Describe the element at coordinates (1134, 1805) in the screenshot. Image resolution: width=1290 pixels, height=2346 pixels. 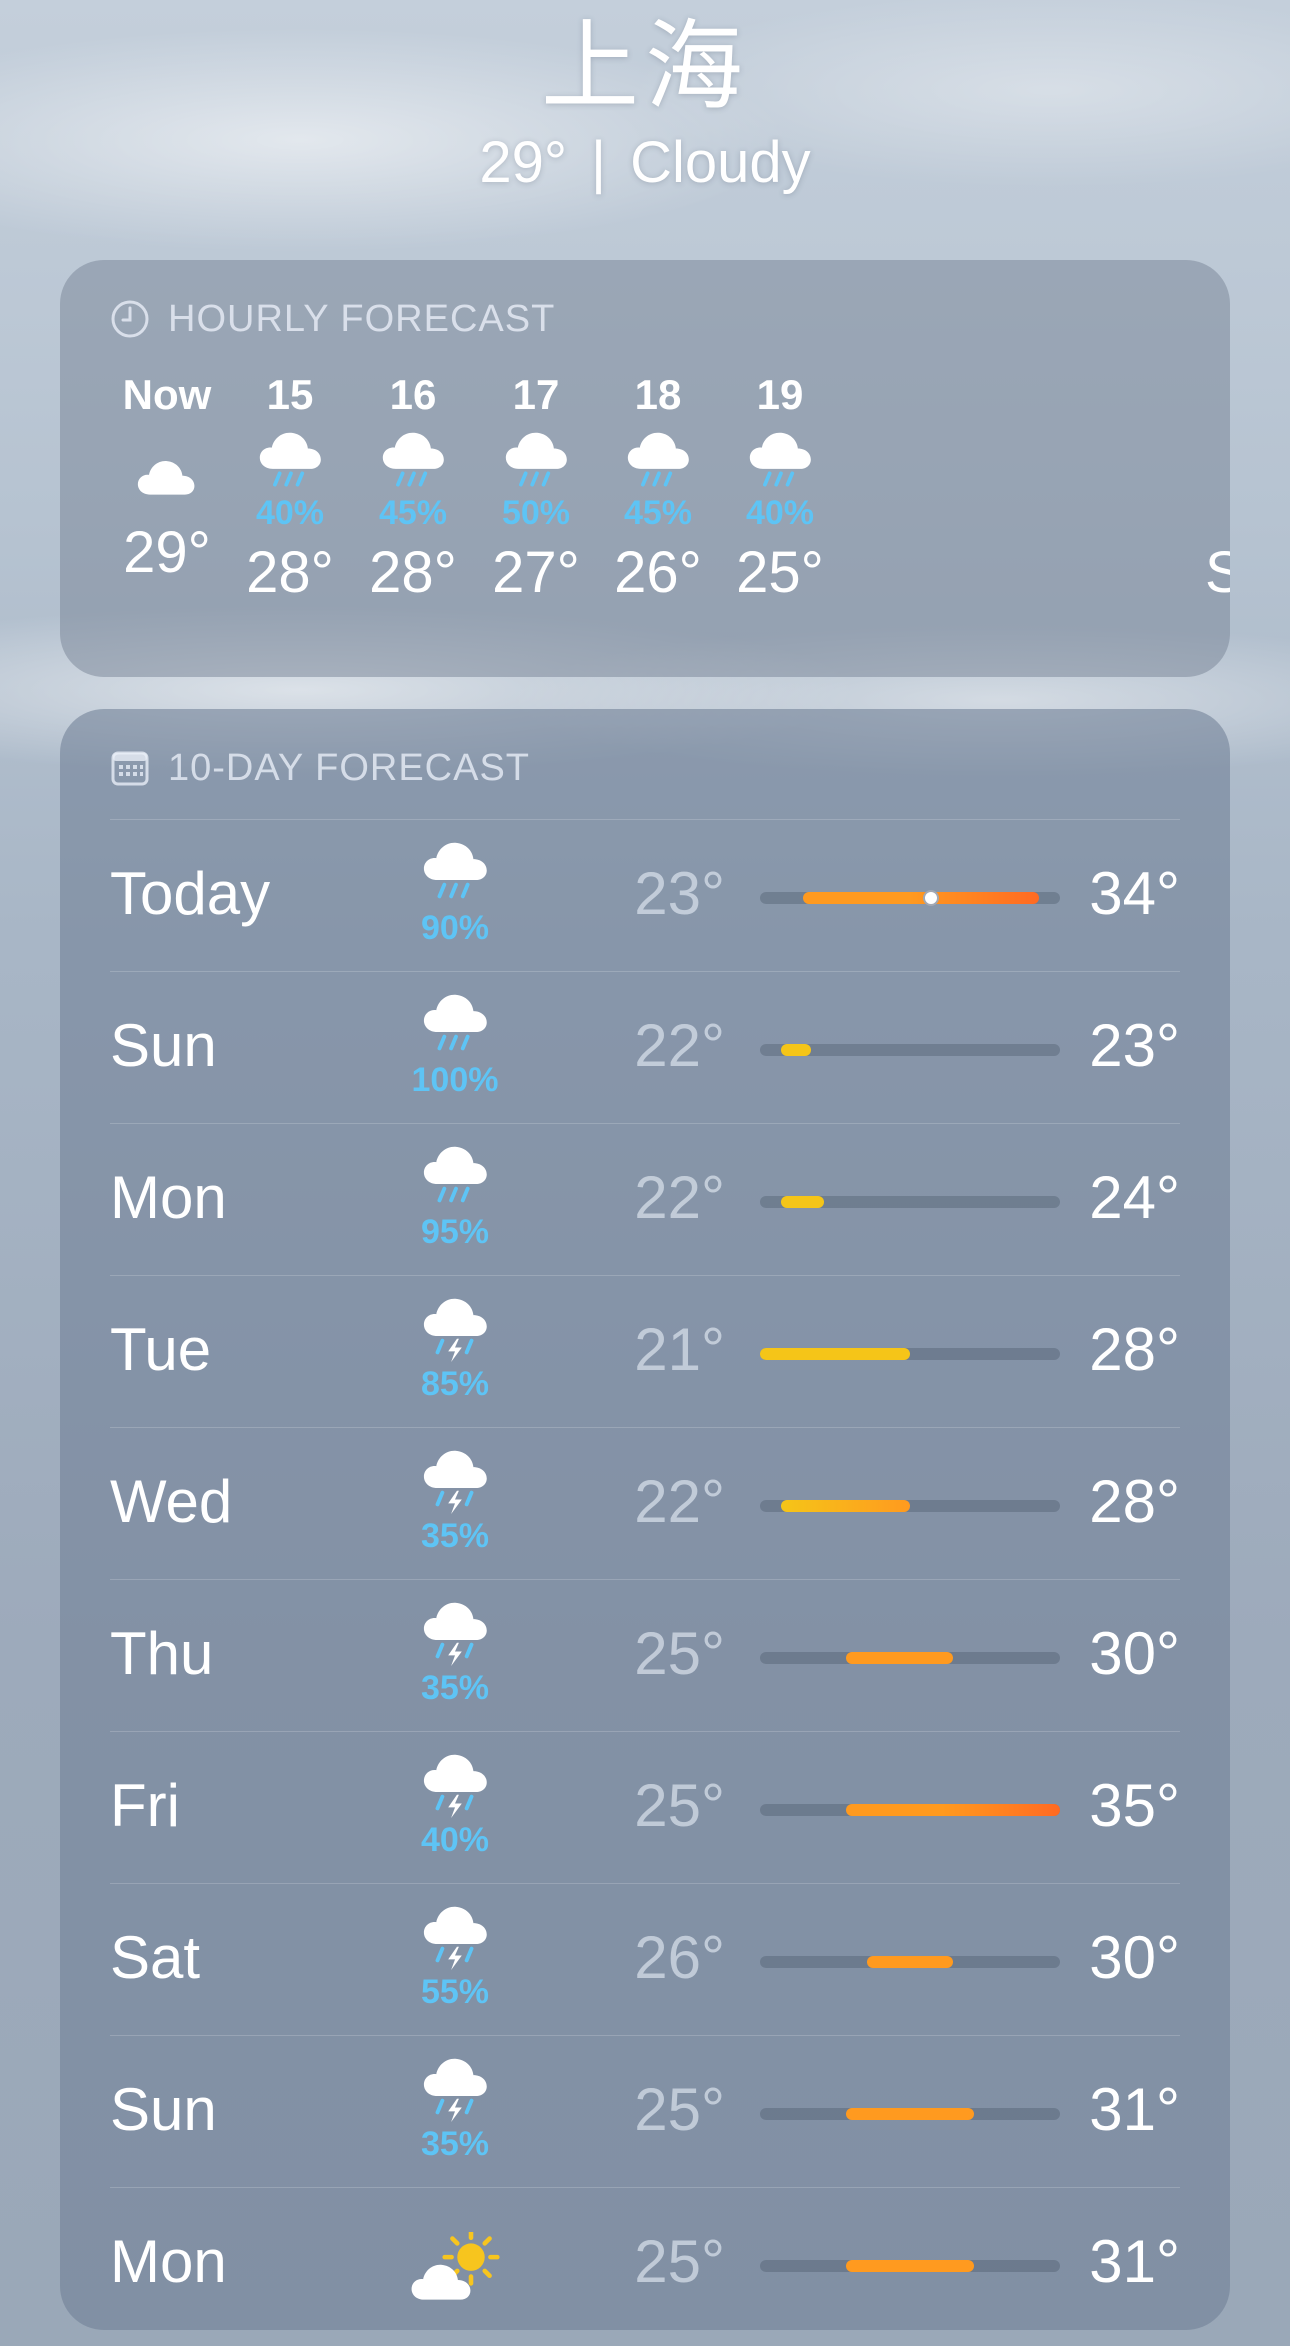
I see `day-high-temperature: 35°` at that location.